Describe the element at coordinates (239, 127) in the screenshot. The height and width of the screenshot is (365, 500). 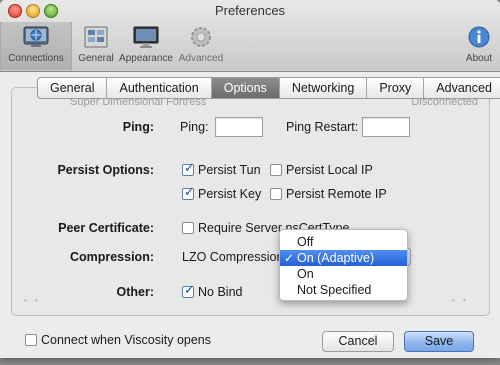
I see `ping-input` at that location.